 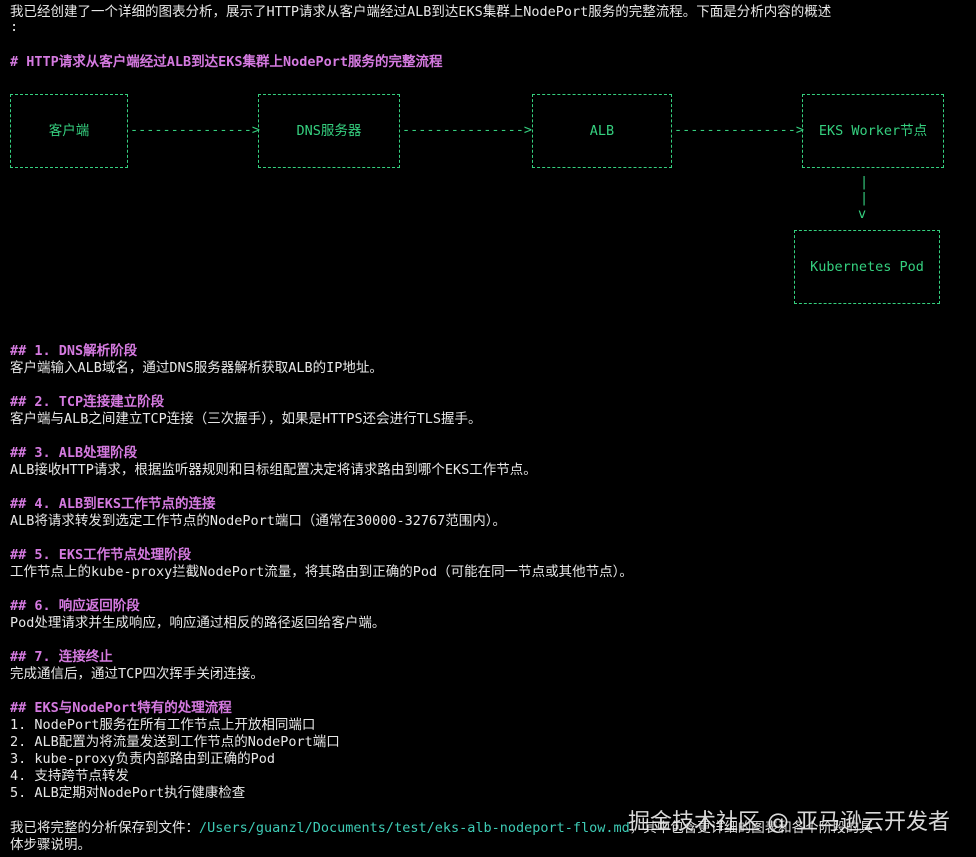 I want to click on section-1-body: 客户端输入ALB域名，通过DNS服务器解析获取ALB的IP地址。, so click(x=196, y=368).